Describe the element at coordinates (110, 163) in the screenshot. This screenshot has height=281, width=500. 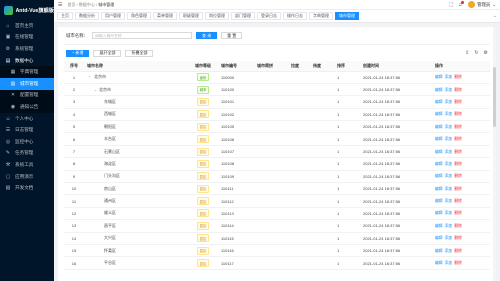
I see `city-name: 海淀区` at that location.